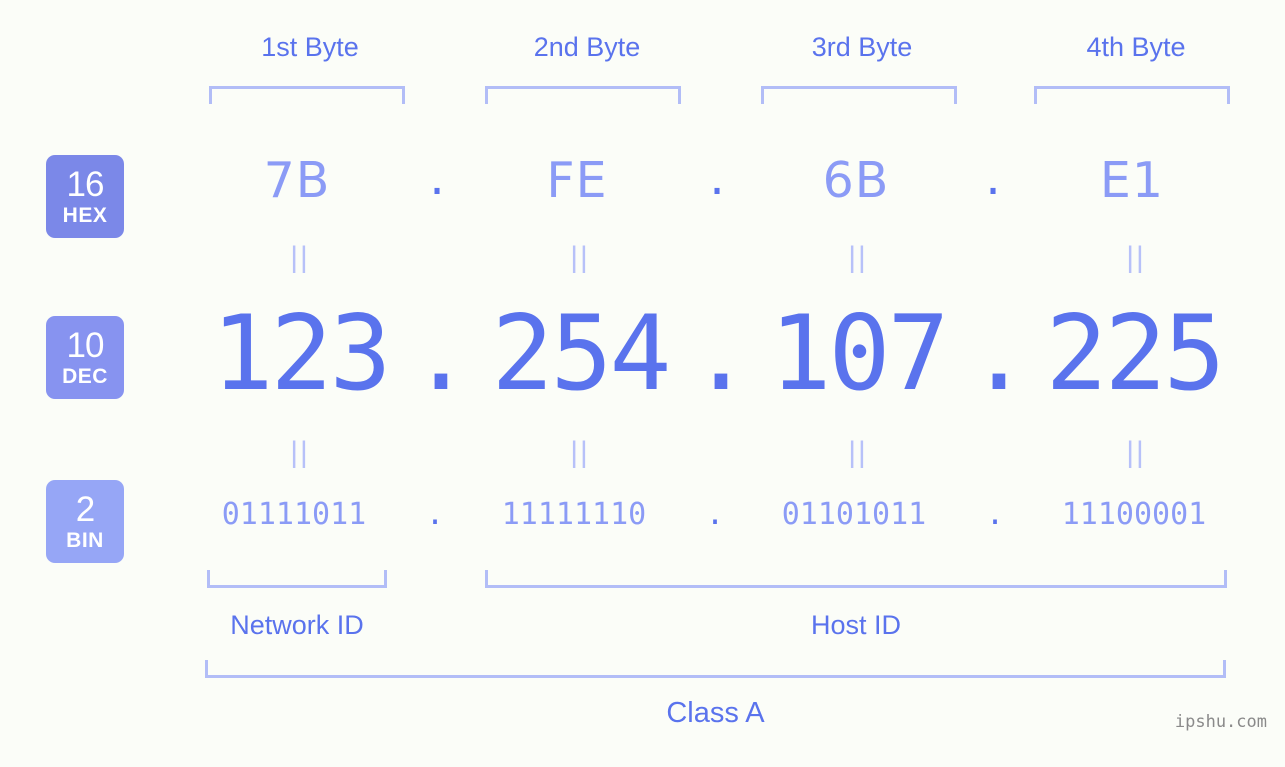 This screenshot has width=1285, height=767. I want to click on equals-mark-hex-dec-3: ||, so click(858, 257).